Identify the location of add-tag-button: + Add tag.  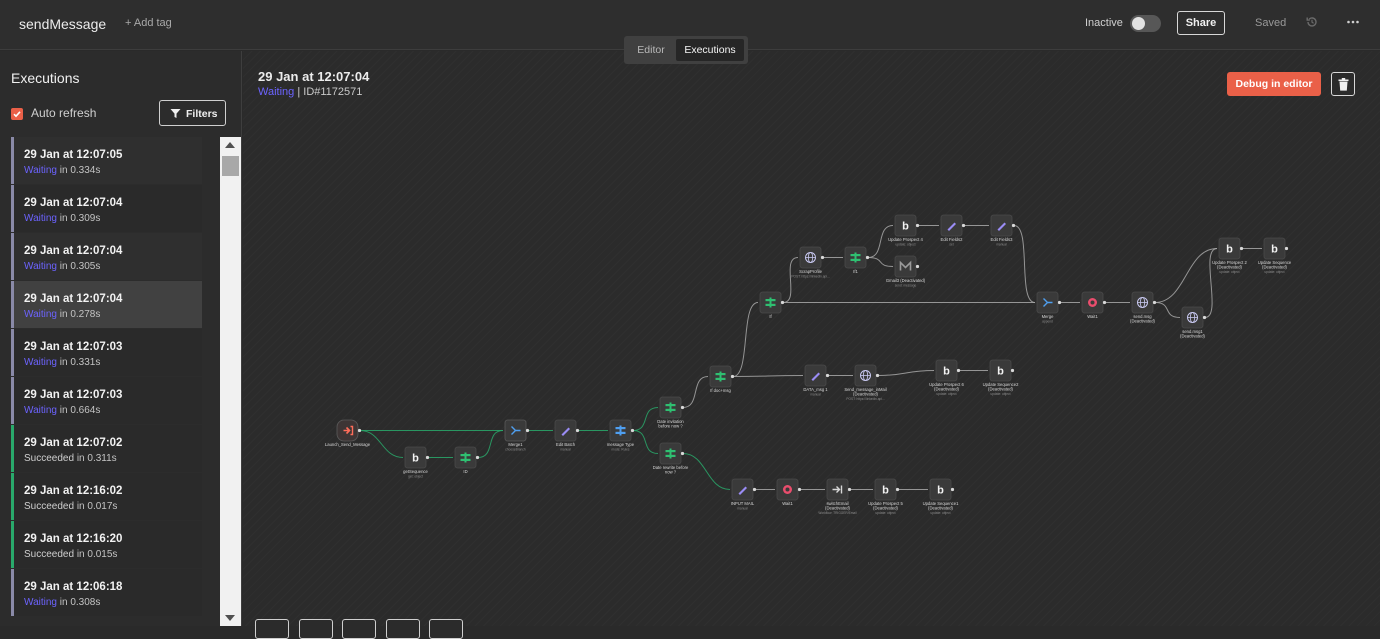
(148, 23).